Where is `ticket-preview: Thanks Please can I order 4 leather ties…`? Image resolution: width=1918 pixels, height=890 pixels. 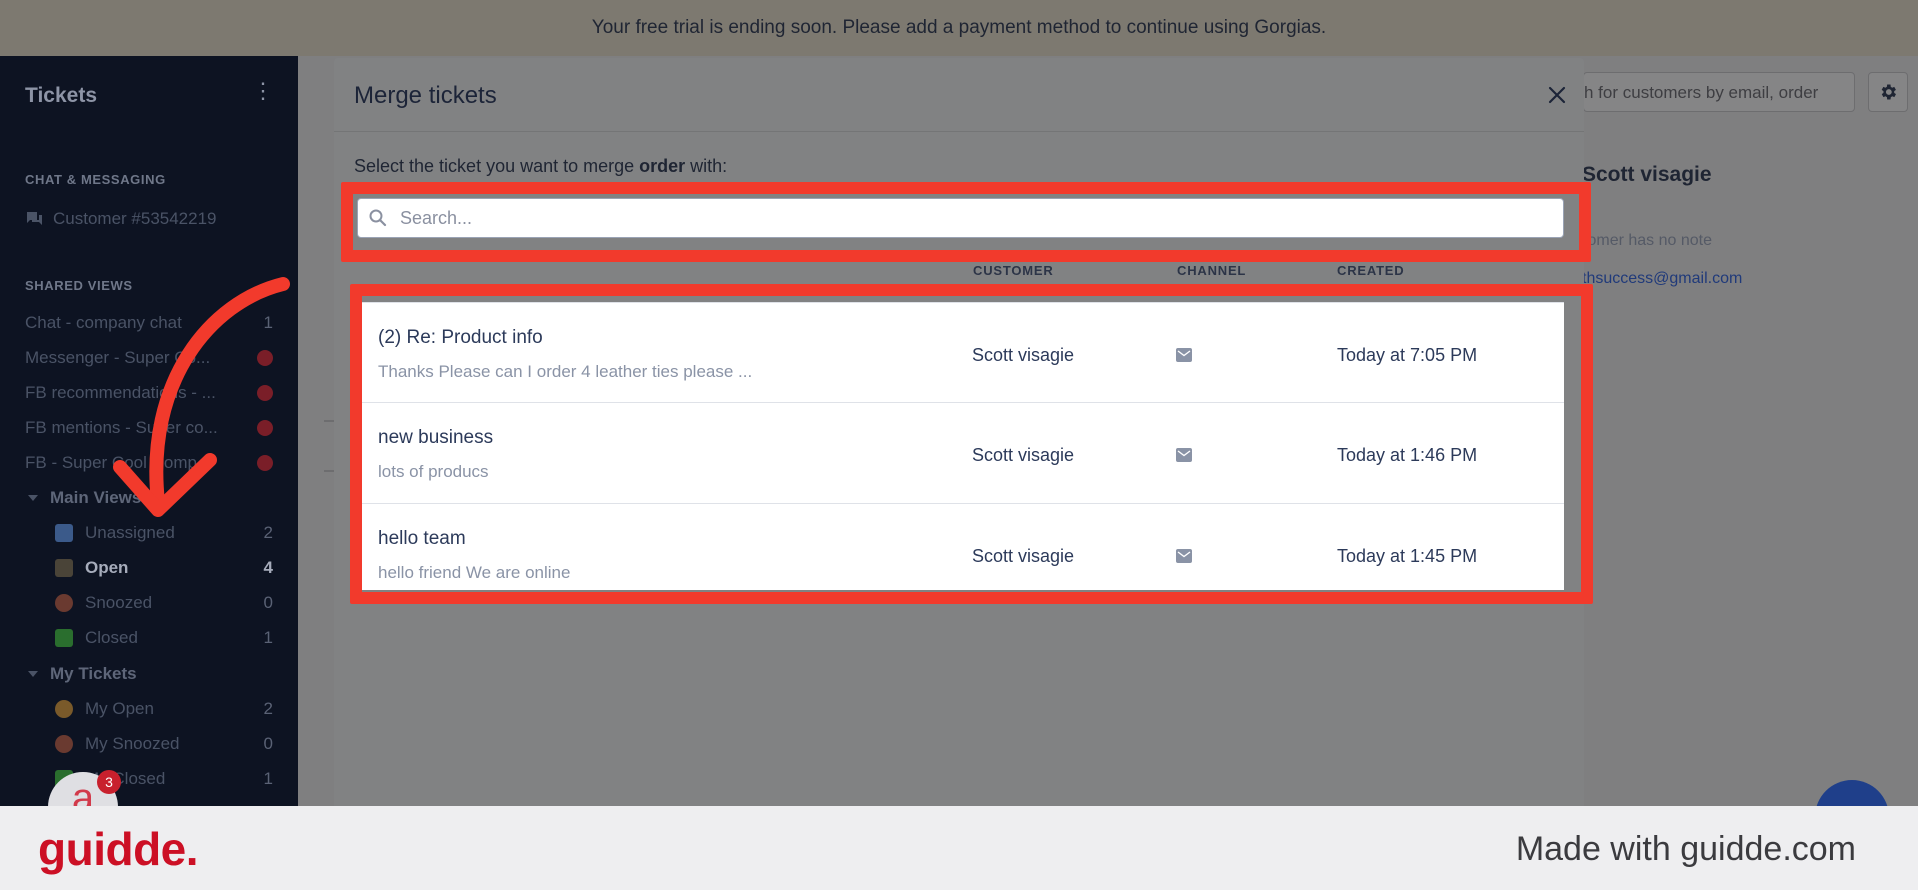 ticket-preview: Thanks Please can I order 4 leather ties… is located at coordinates (565, 371).